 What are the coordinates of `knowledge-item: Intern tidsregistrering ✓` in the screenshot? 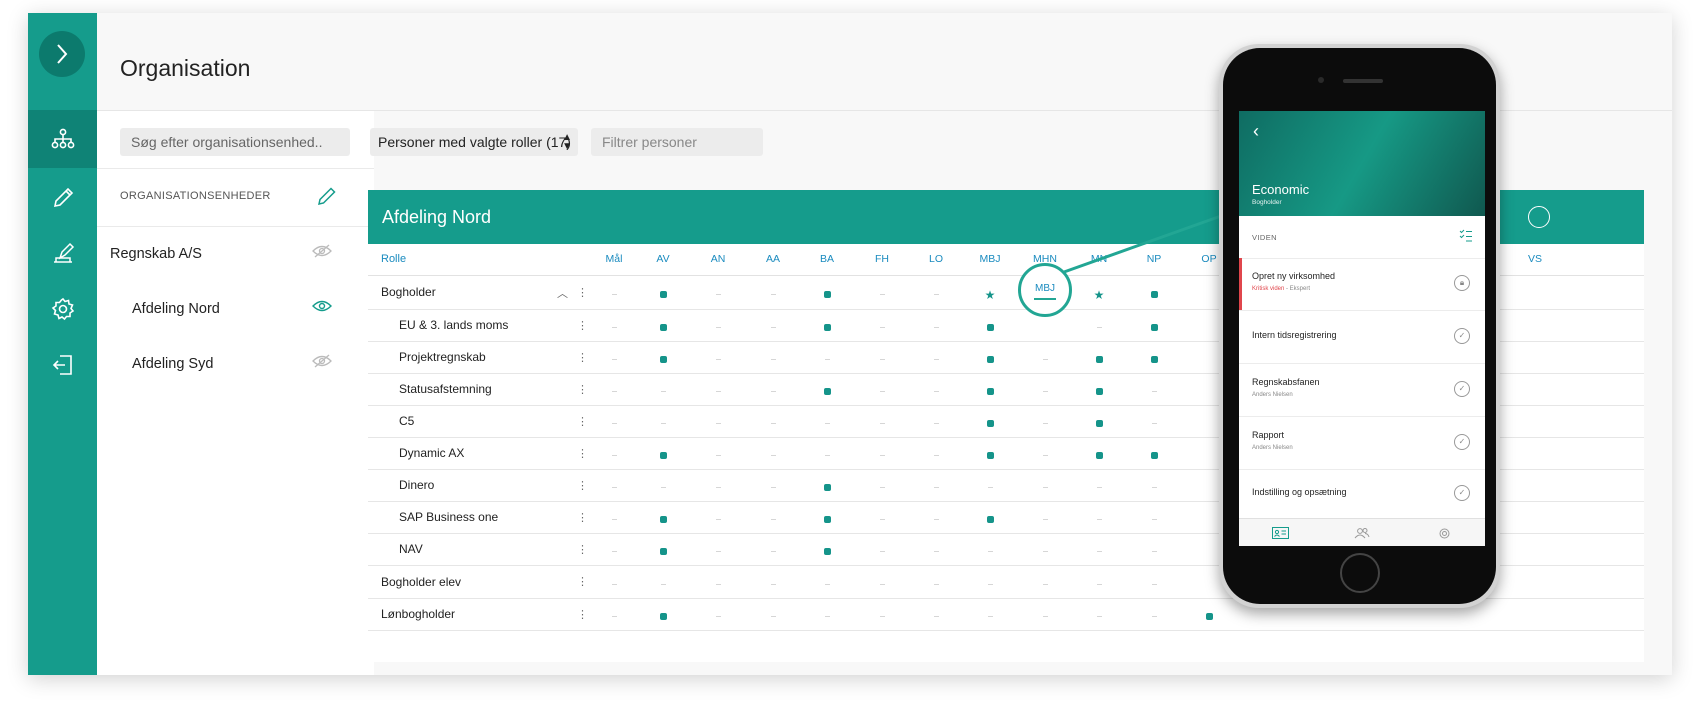 It's located at (1362, 337).